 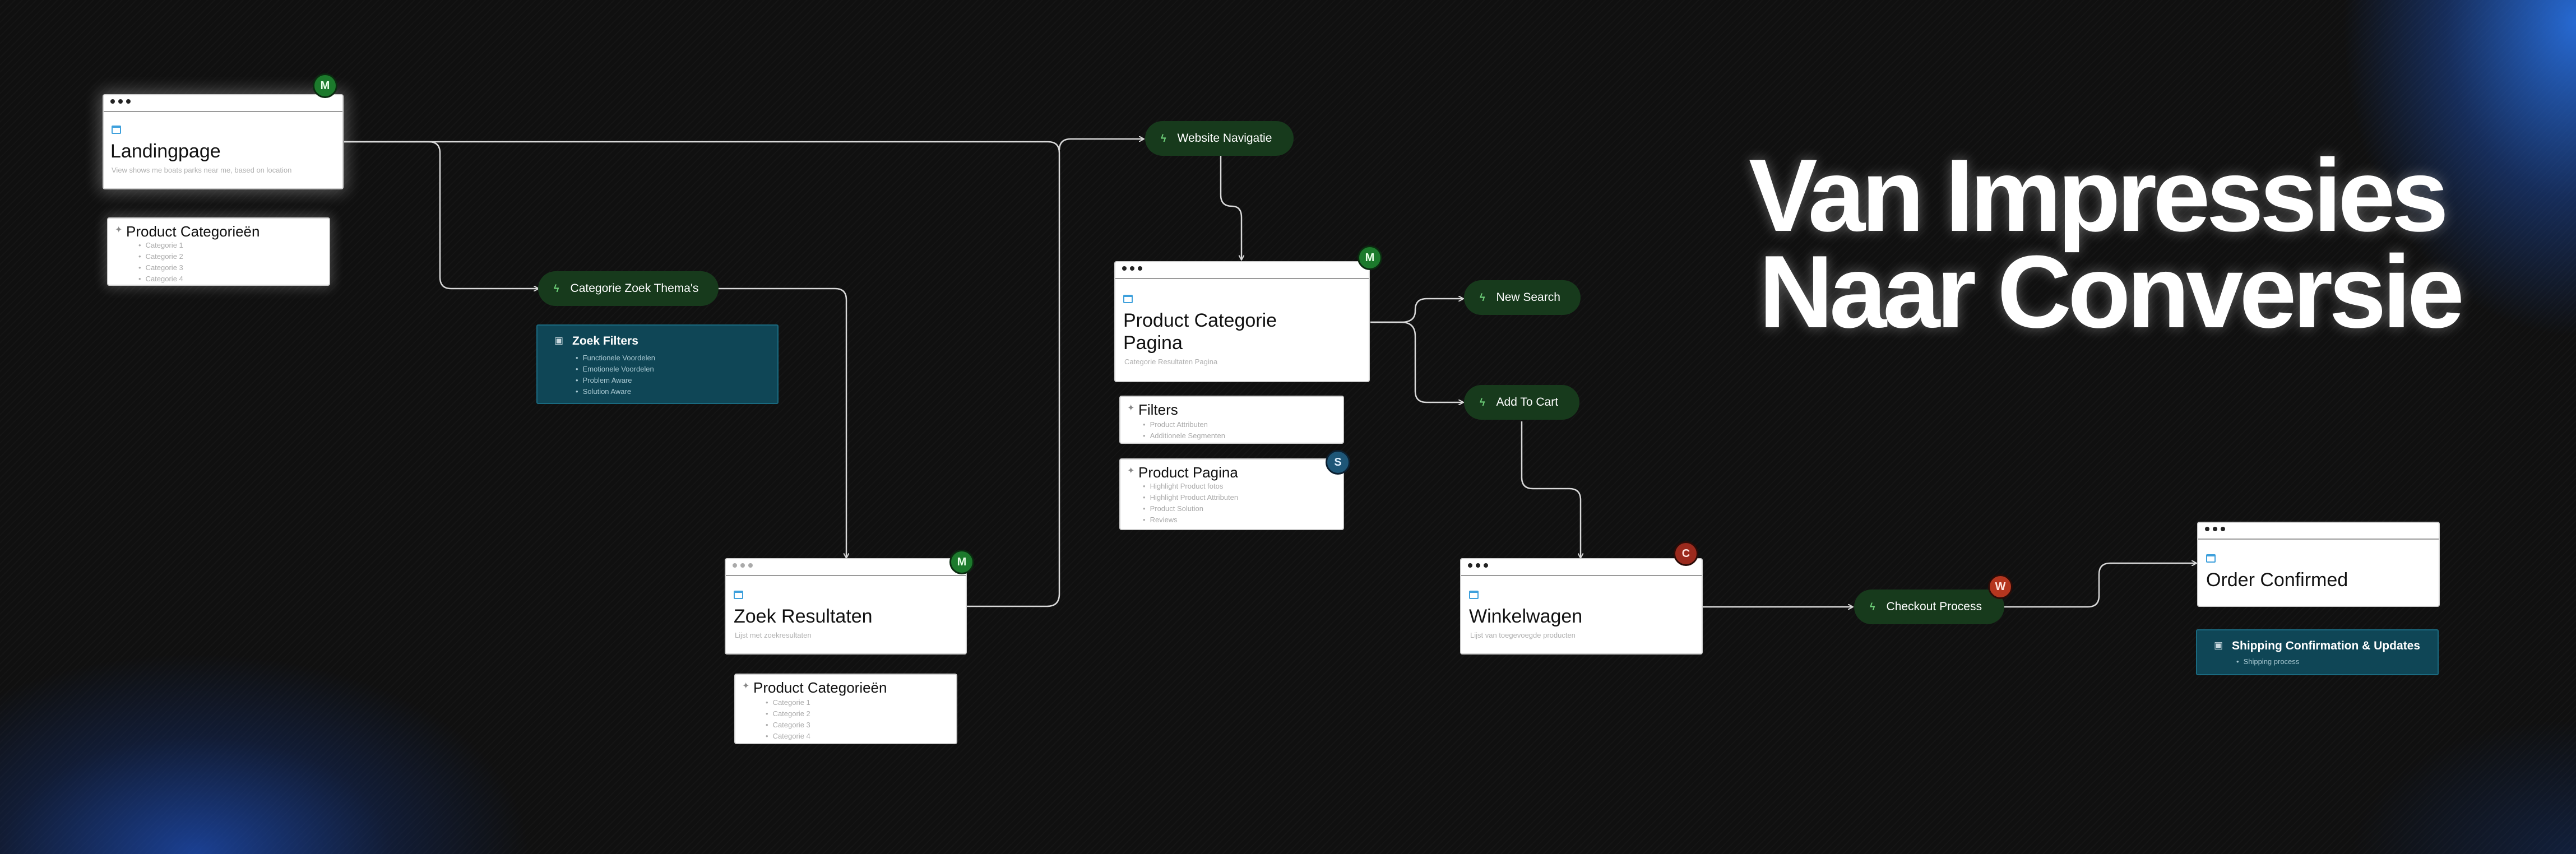 What do you see at coordinates (2099, 195) in the screenshot?
I see `headline-line1: Van Impressies` at bounding box center [2099, 195].